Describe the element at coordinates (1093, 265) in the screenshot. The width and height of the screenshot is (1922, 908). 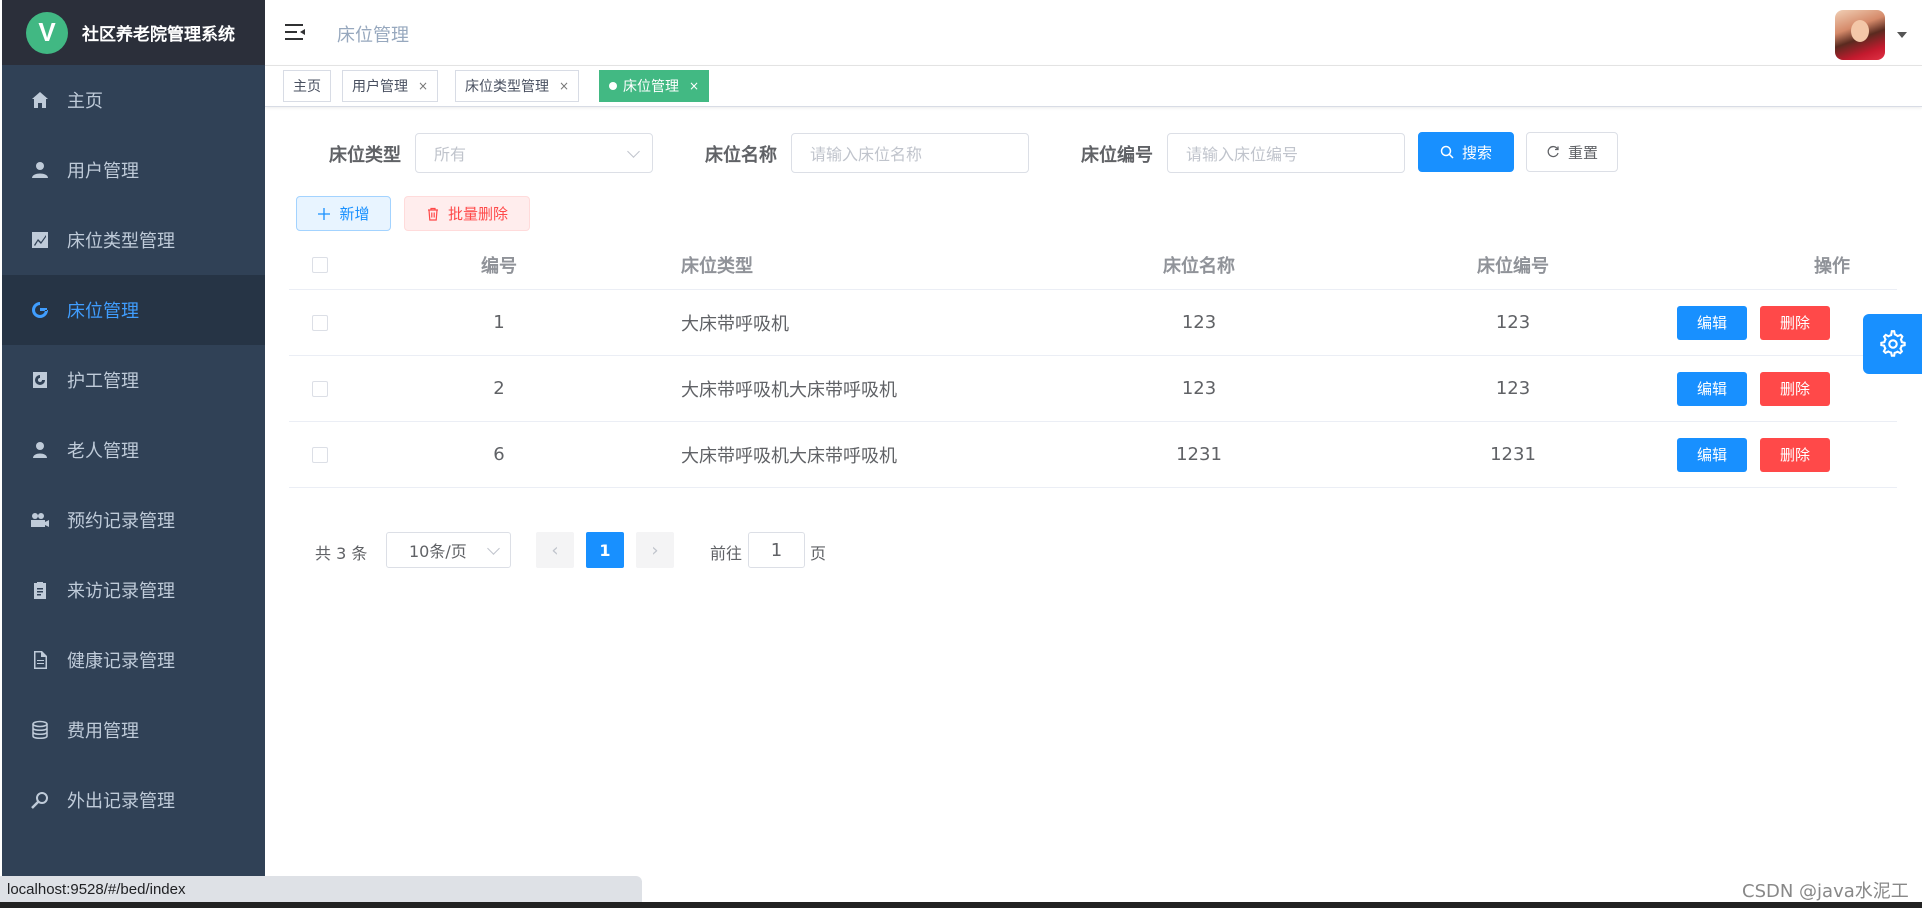
I see `table-header: 编号 床位类型 床位名称 床位编号 操作` at that location.